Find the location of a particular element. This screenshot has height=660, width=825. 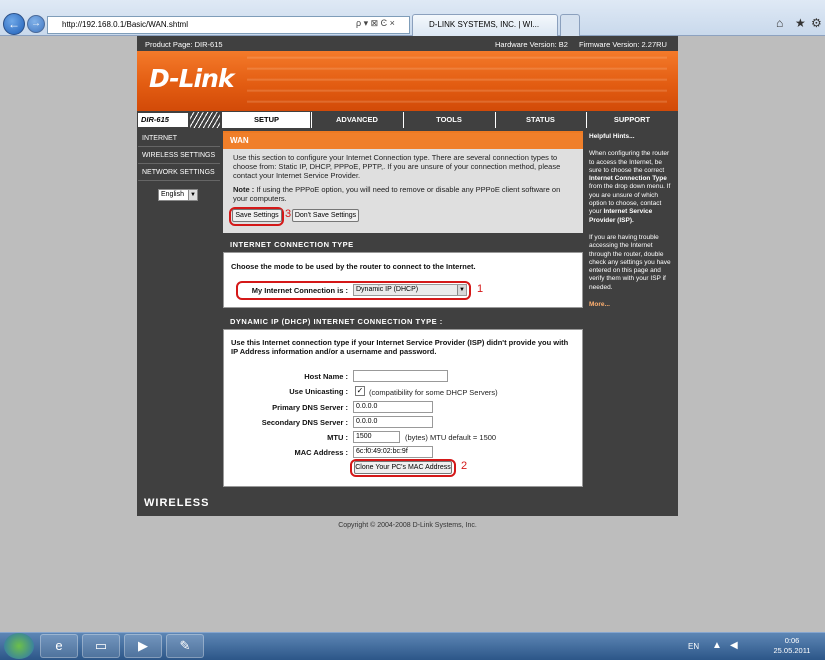

settings-icon: ⚙ is located at coordinates (816, 23).